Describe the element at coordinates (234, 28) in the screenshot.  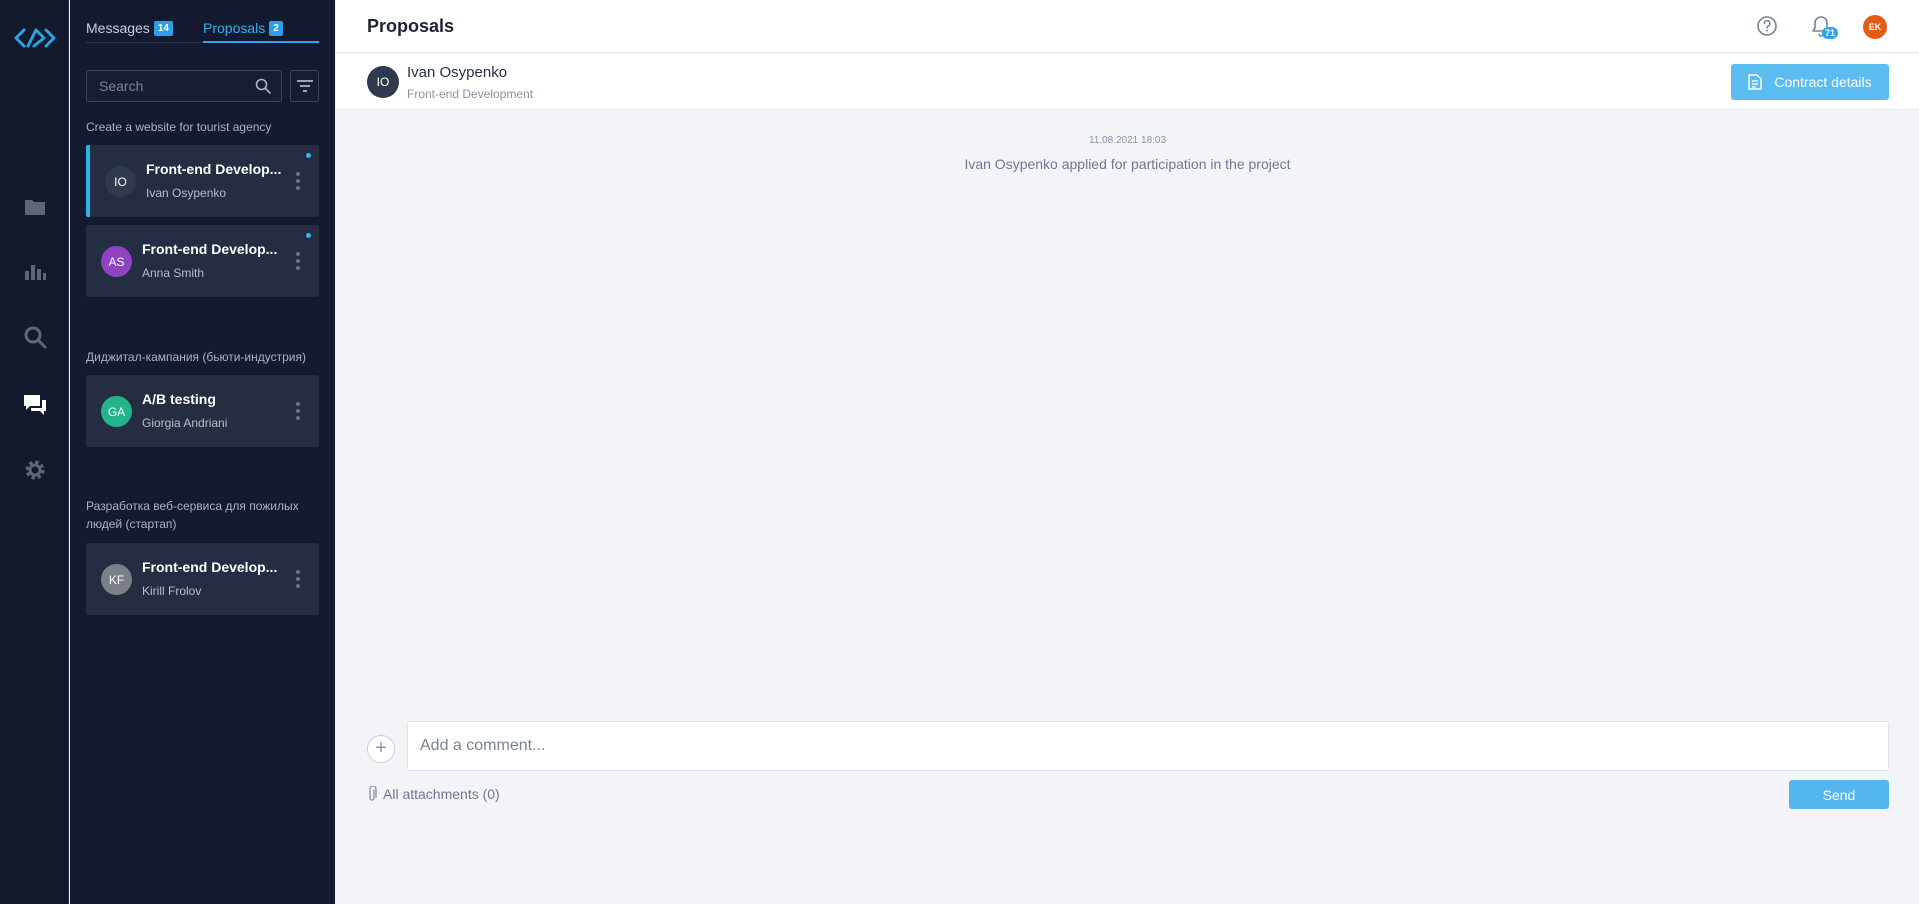
I see `tab-proposals-label: Proposals` at that location.